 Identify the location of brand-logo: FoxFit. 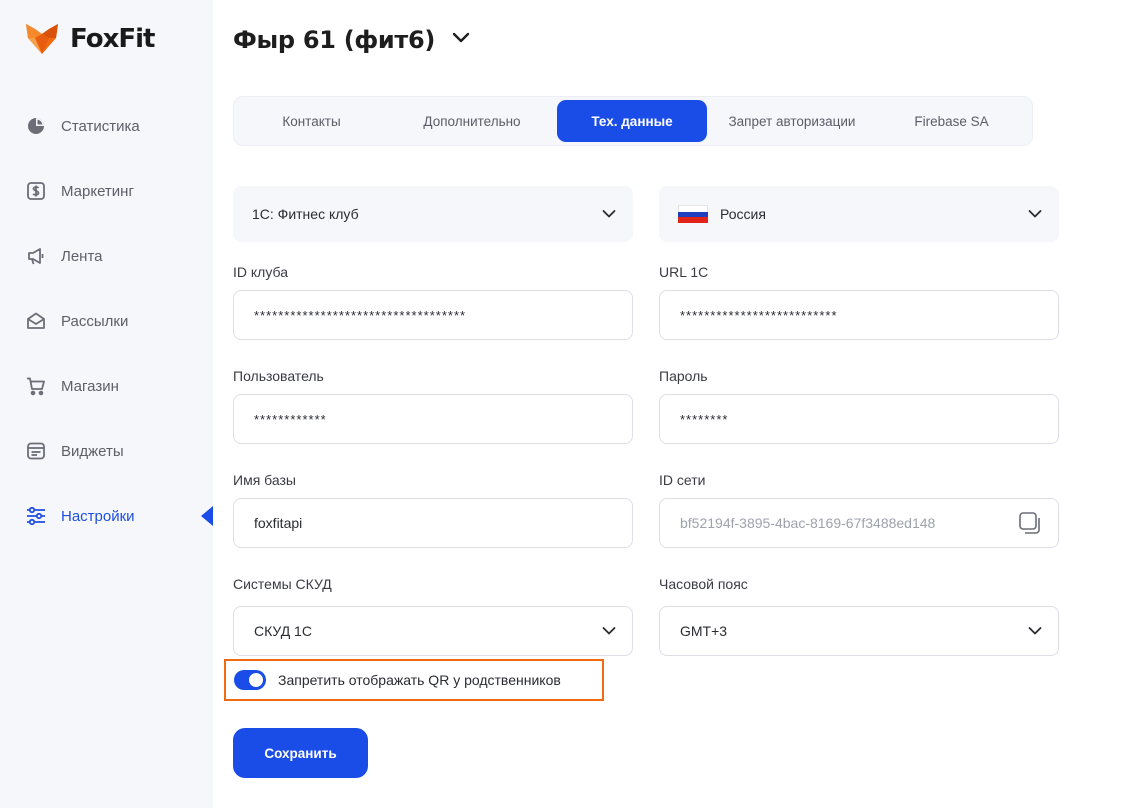
(90, 39).